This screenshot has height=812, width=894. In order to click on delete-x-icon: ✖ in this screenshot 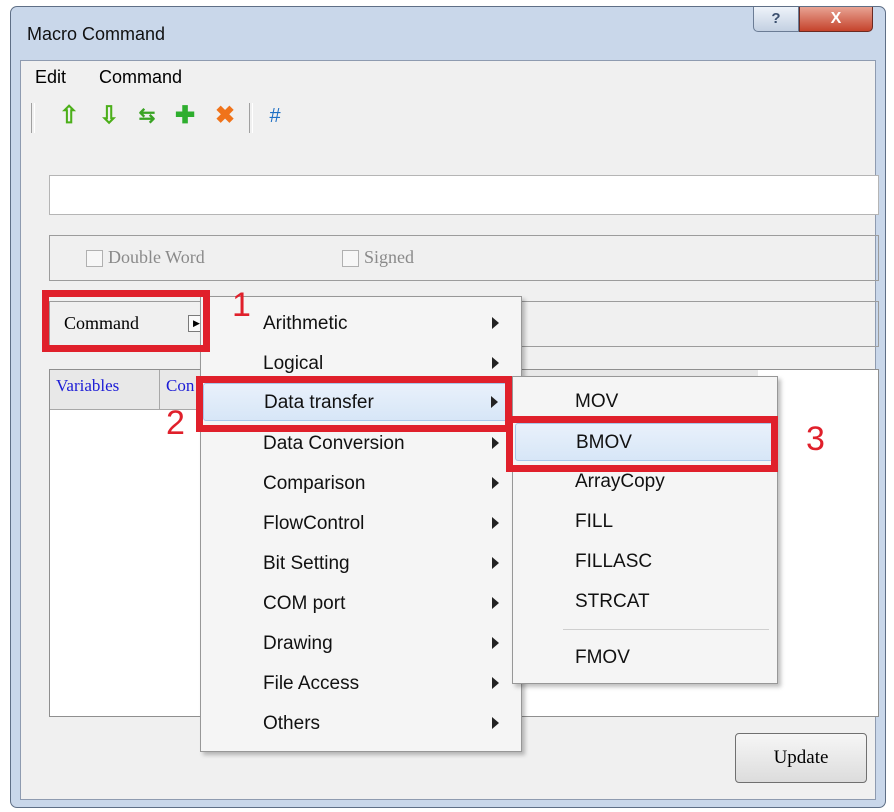, I will do `click(225, 116)`.